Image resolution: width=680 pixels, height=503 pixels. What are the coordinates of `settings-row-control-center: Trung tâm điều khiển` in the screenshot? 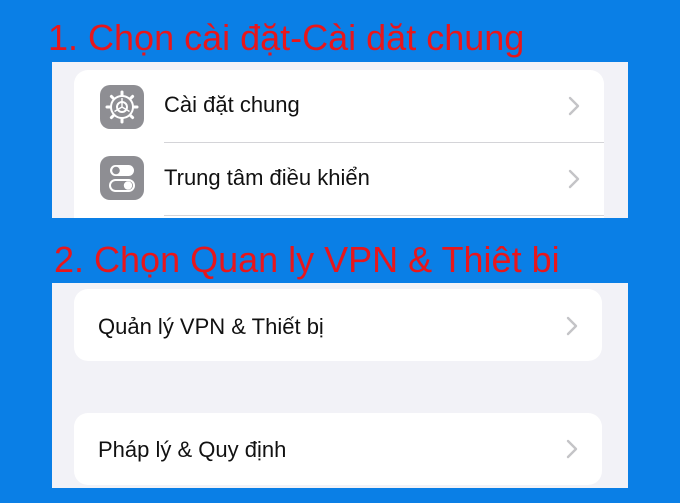 It's located at (339, 179).